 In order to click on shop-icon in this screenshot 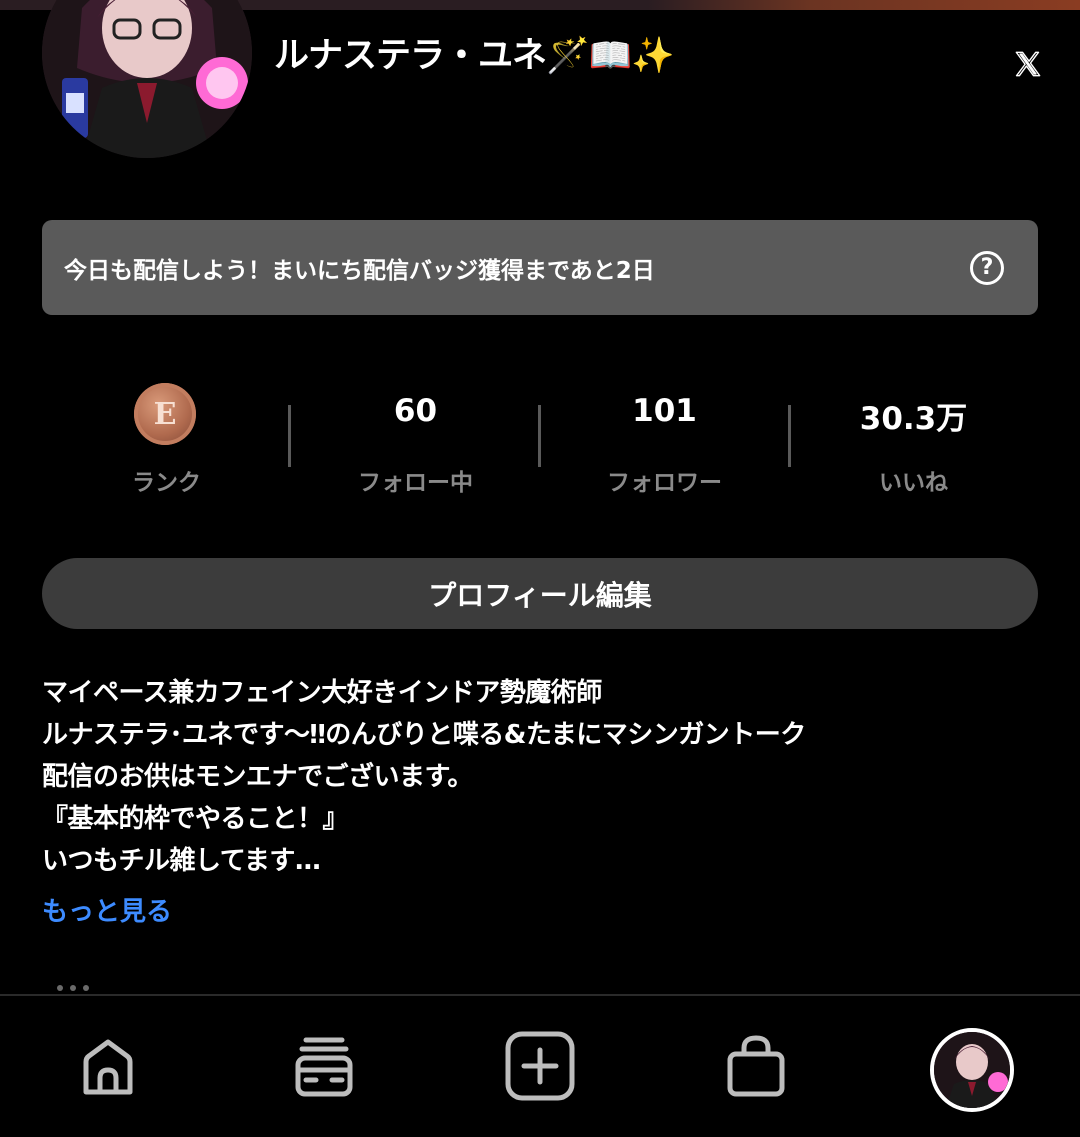, I will do `click(756, 1066)`.